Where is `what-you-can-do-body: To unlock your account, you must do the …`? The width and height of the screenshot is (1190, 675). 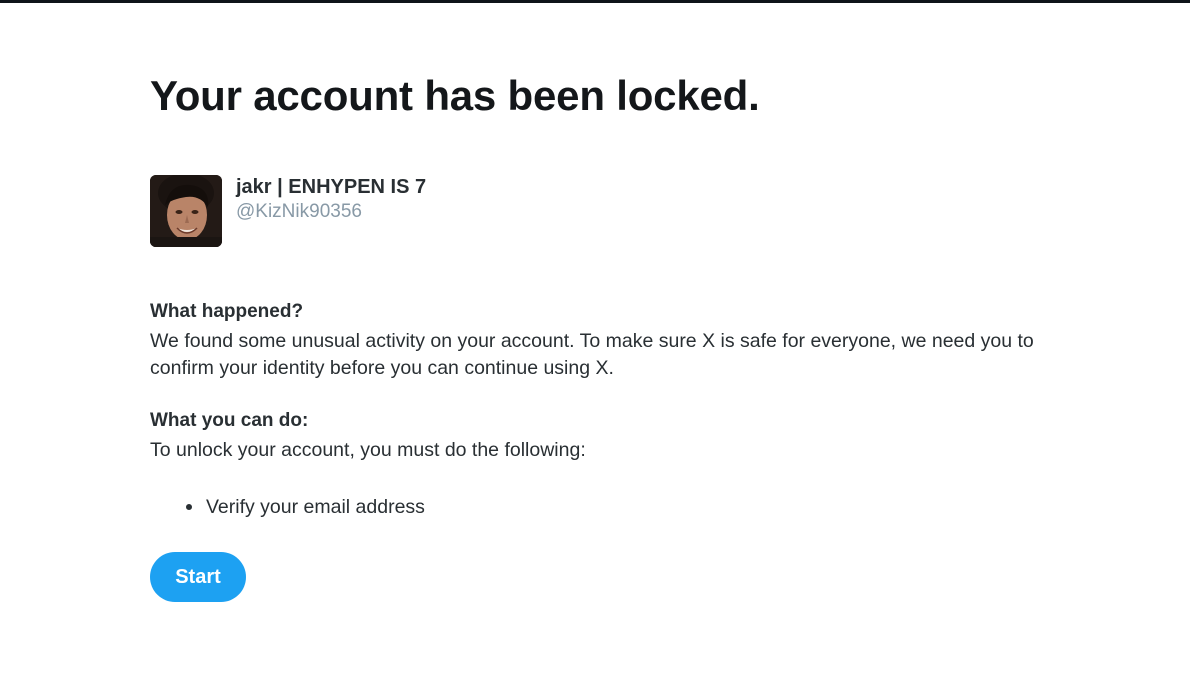 what-you-can-do-body: To unlock your account, you must do the … is located at coordinates (368, 450).